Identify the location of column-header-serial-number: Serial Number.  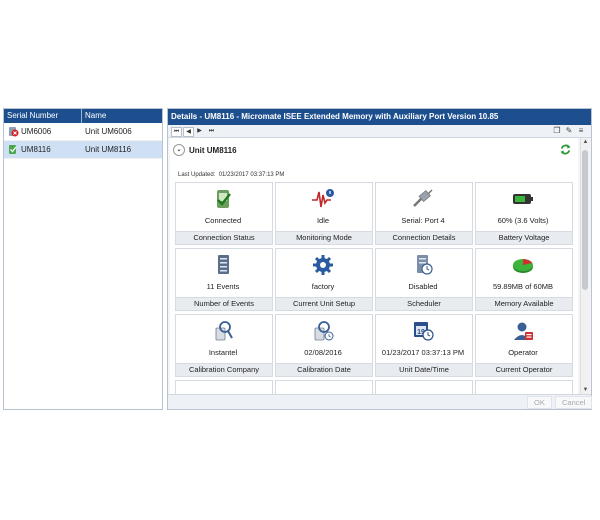
(43, 116).